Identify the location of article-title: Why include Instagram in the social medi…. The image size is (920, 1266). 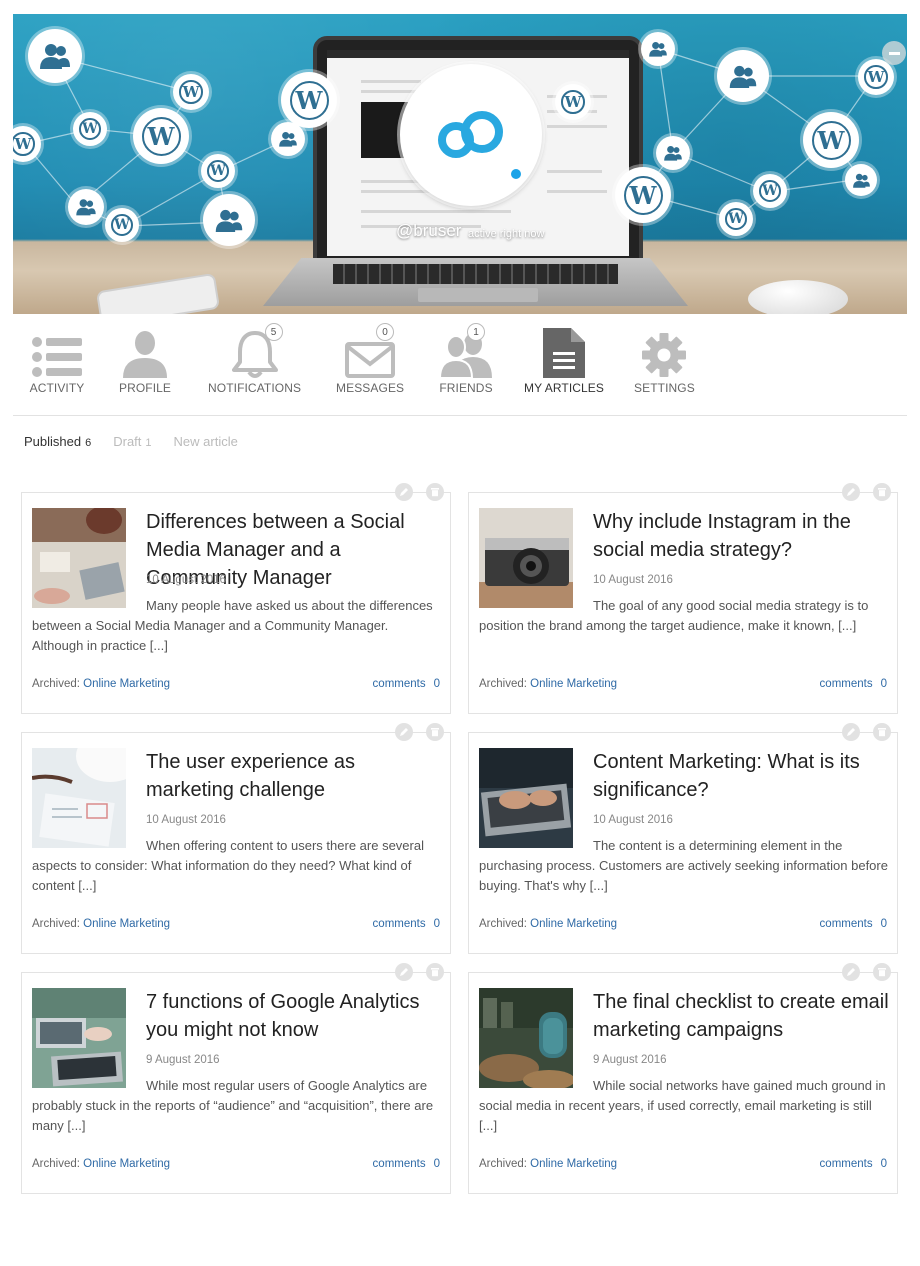
(741, 536).